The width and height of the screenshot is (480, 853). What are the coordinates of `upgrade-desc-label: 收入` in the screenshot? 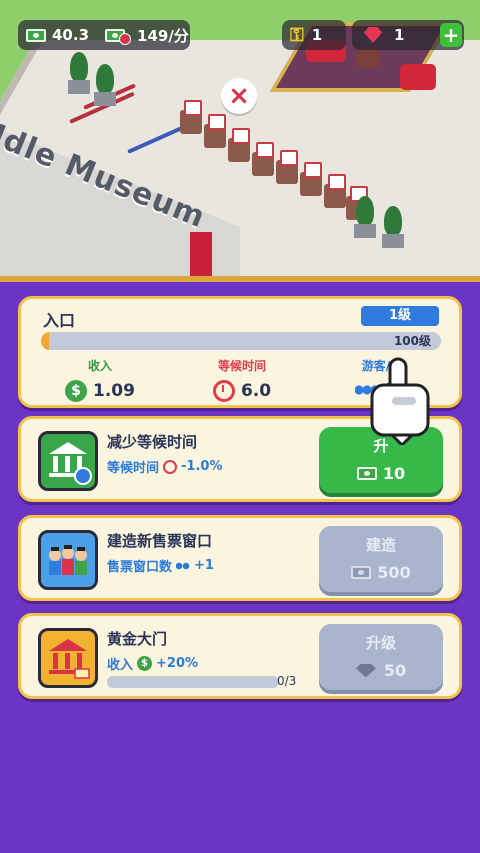 It's located at (120, 665).